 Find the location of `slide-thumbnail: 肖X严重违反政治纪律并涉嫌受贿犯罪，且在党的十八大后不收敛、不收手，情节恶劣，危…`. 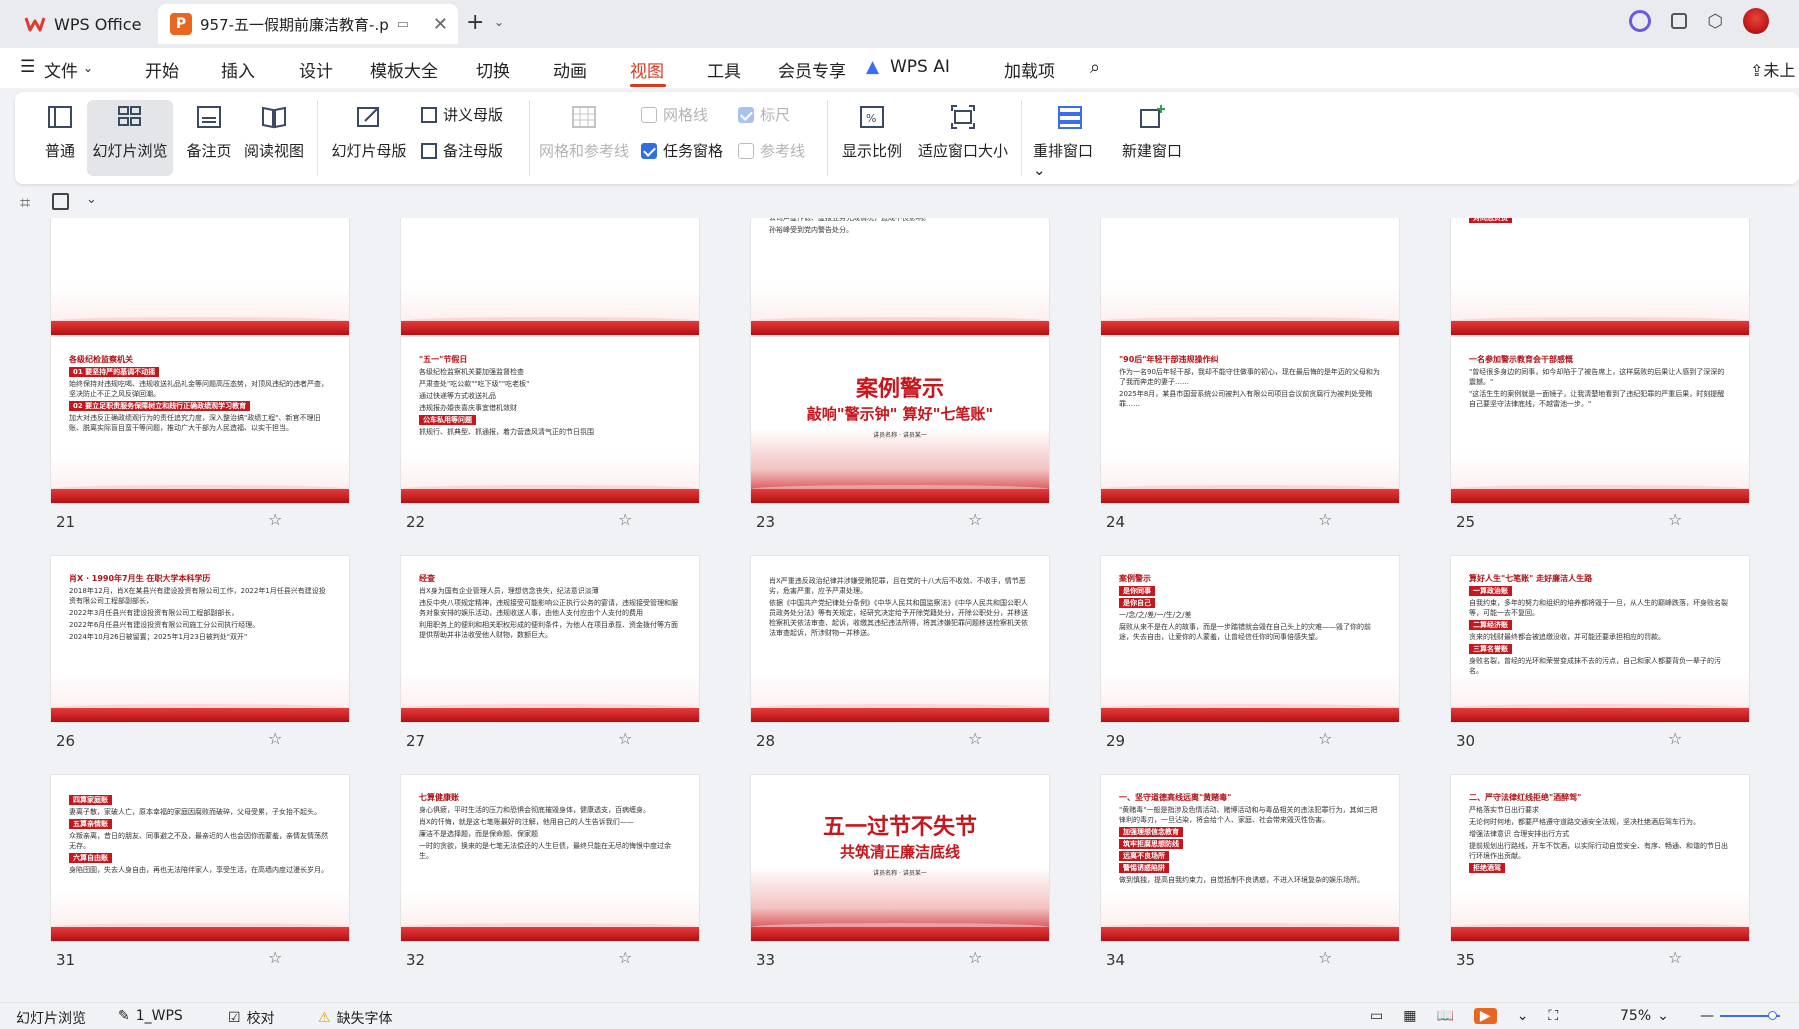

slide-thumbnail: 肖X严重违反政治纪律并涉嫌受贿犯罪，且在党的十八大后不收敛、不收手，情节恶劣，危… is located at coordinates (900, 639).